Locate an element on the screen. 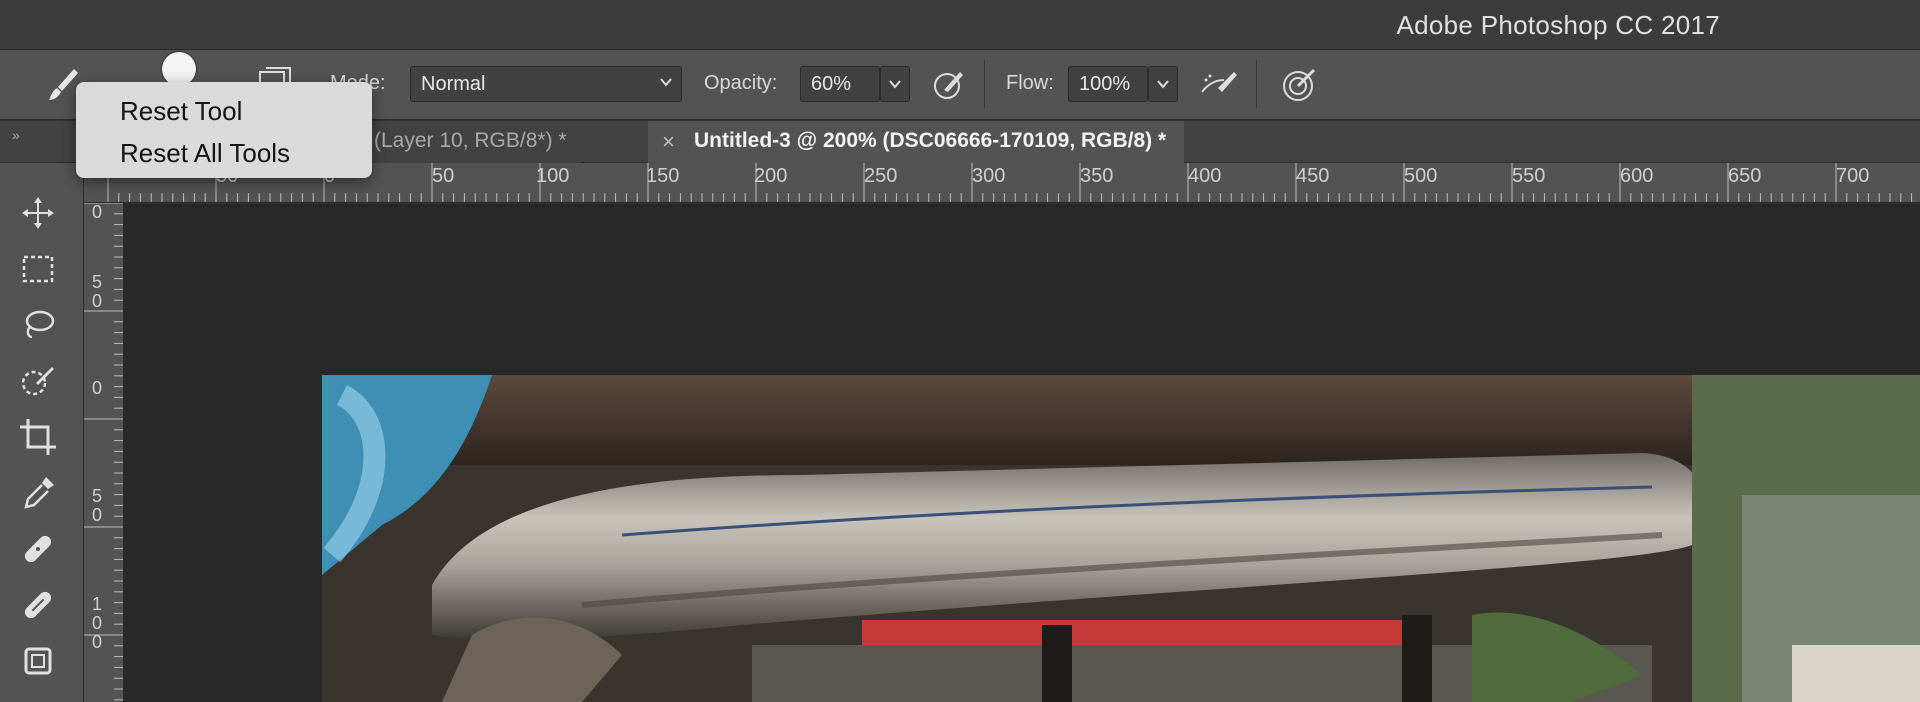 The height and width of the screenshot is (702, 1920). tool-preset-context-menu: Reset Tool Reset All Tools is located at coordinates (224, 130).